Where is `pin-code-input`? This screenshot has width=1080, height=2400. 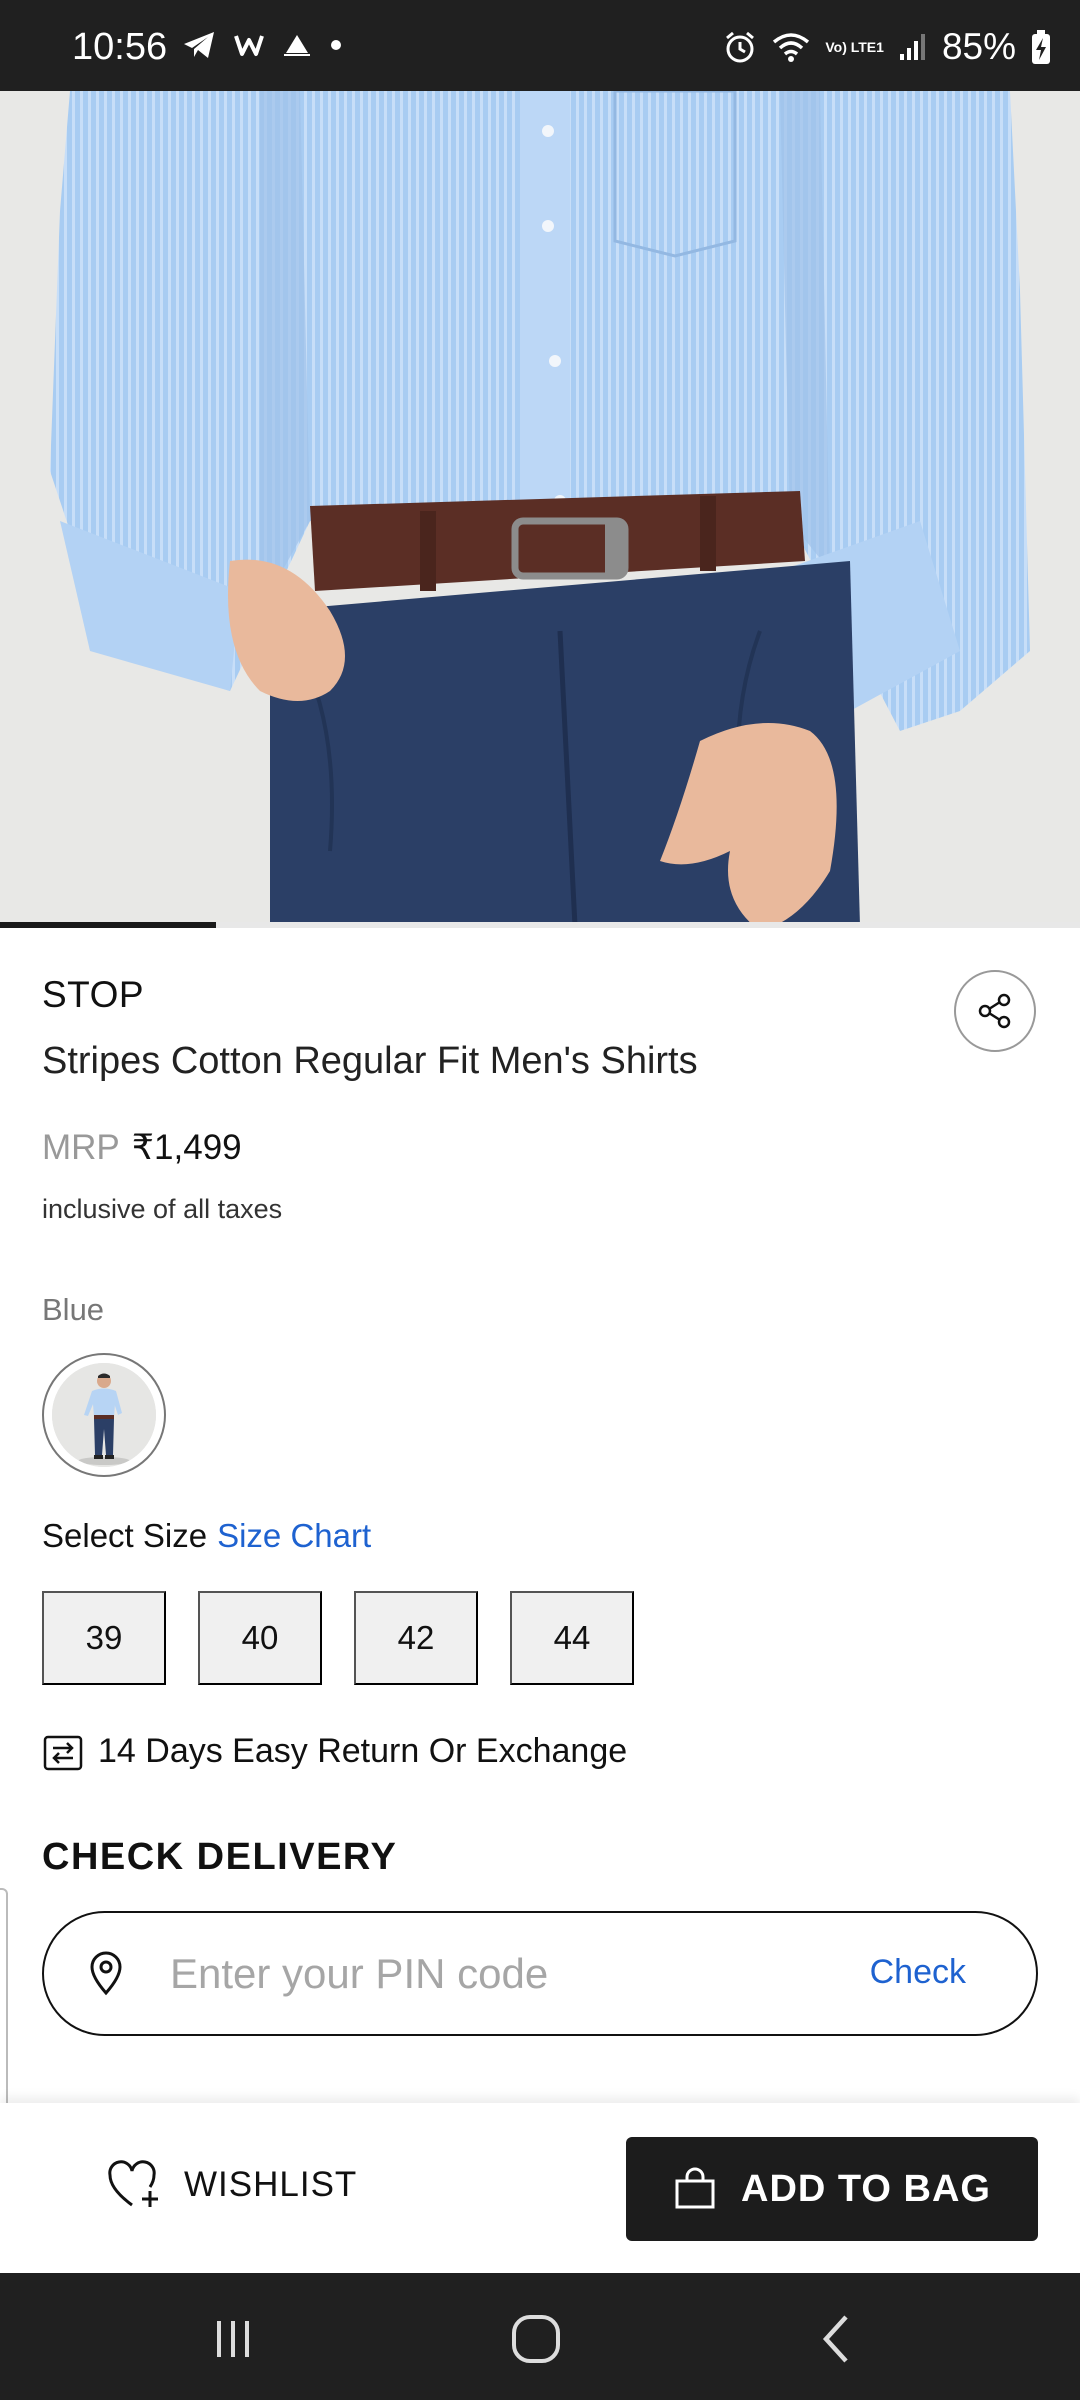 pin-code-input is located at coordinates (490, 1973).